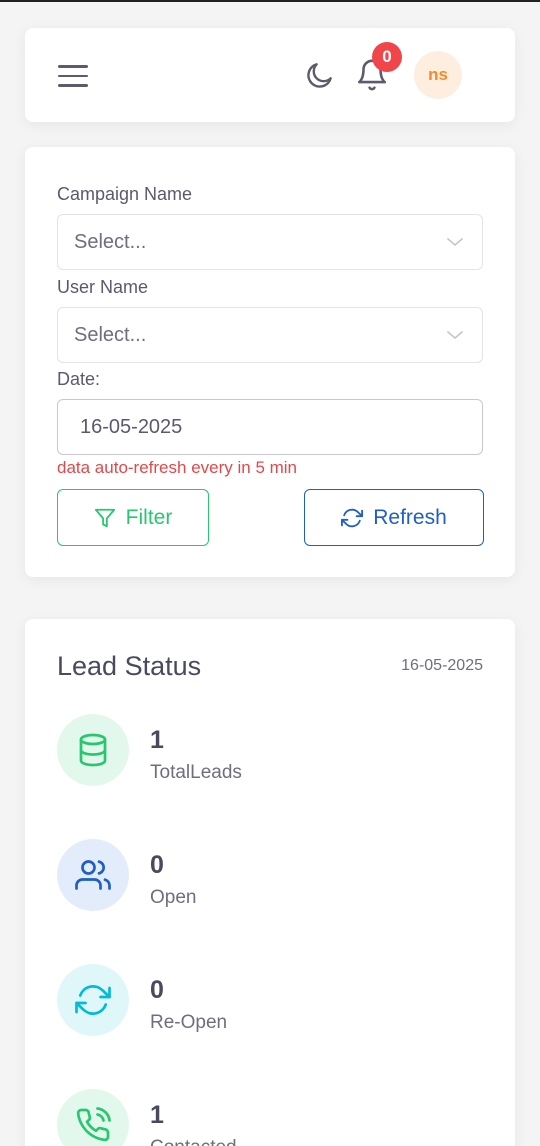  I want to click on user-name-label: User Name, so click(103, 287).